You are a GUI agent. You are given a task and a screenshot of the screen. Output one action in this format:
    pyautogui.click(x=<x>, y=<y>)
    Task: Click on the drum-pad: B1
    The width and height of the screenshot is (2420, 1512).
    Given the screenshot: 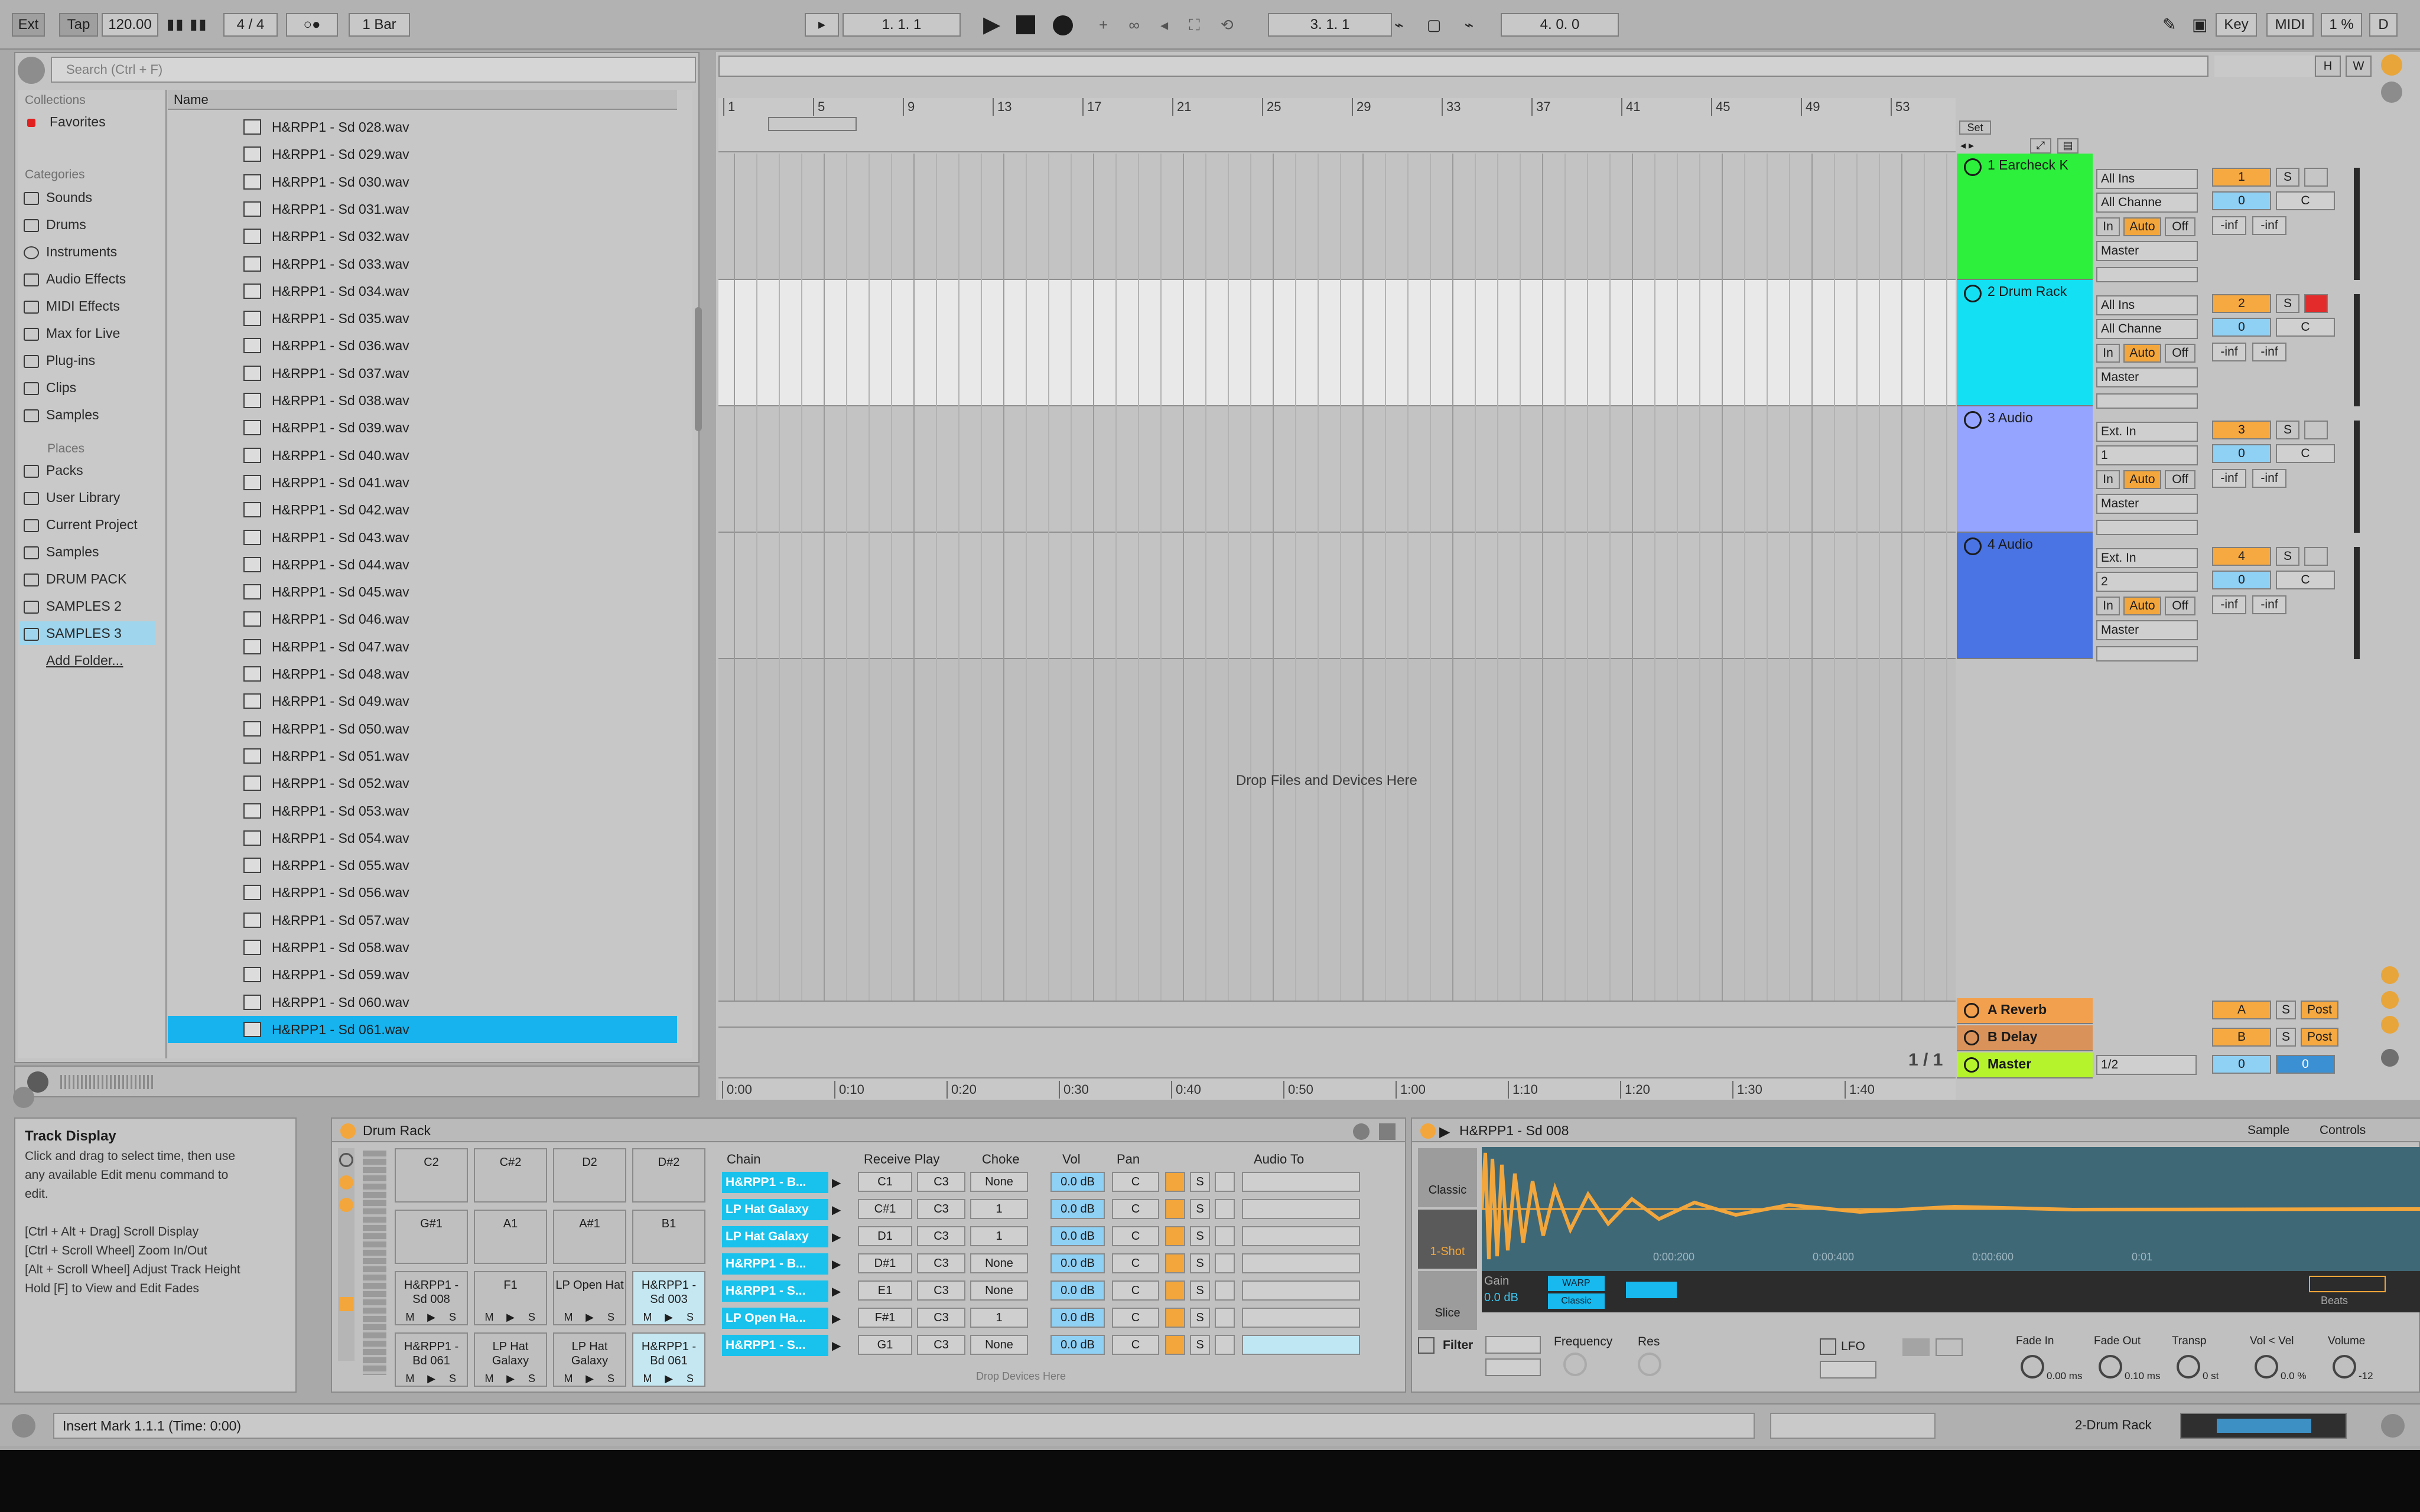 What is the action you would take?
    pyautogui.click(x=668, y=1237)
    